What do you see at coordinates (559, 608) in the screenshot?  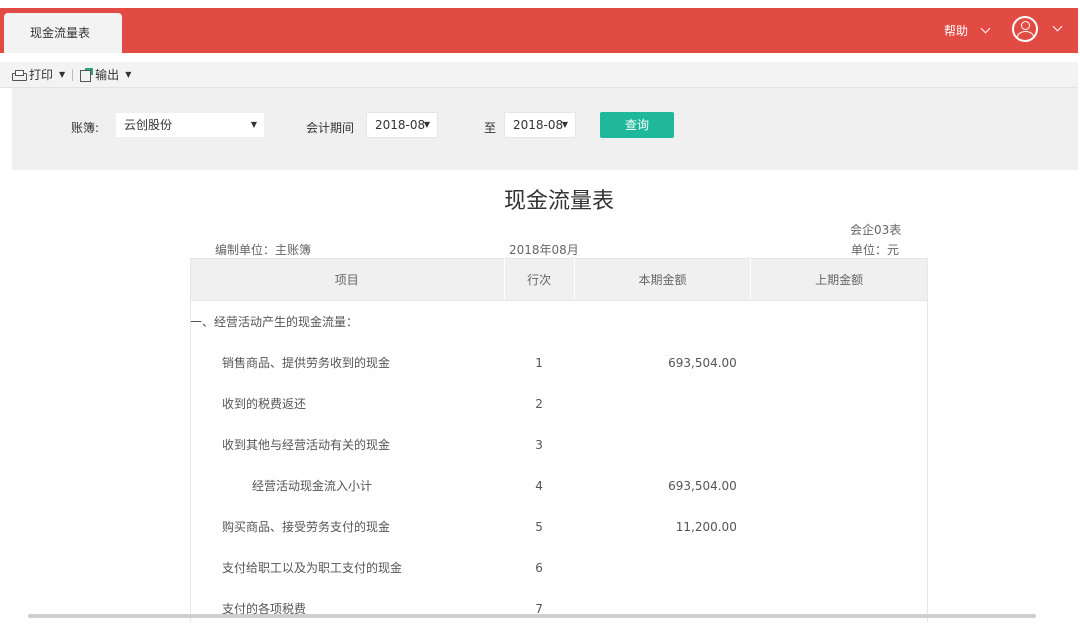 I see `table-row: 支付的各项税费 7` at bounding box center [559, 608].